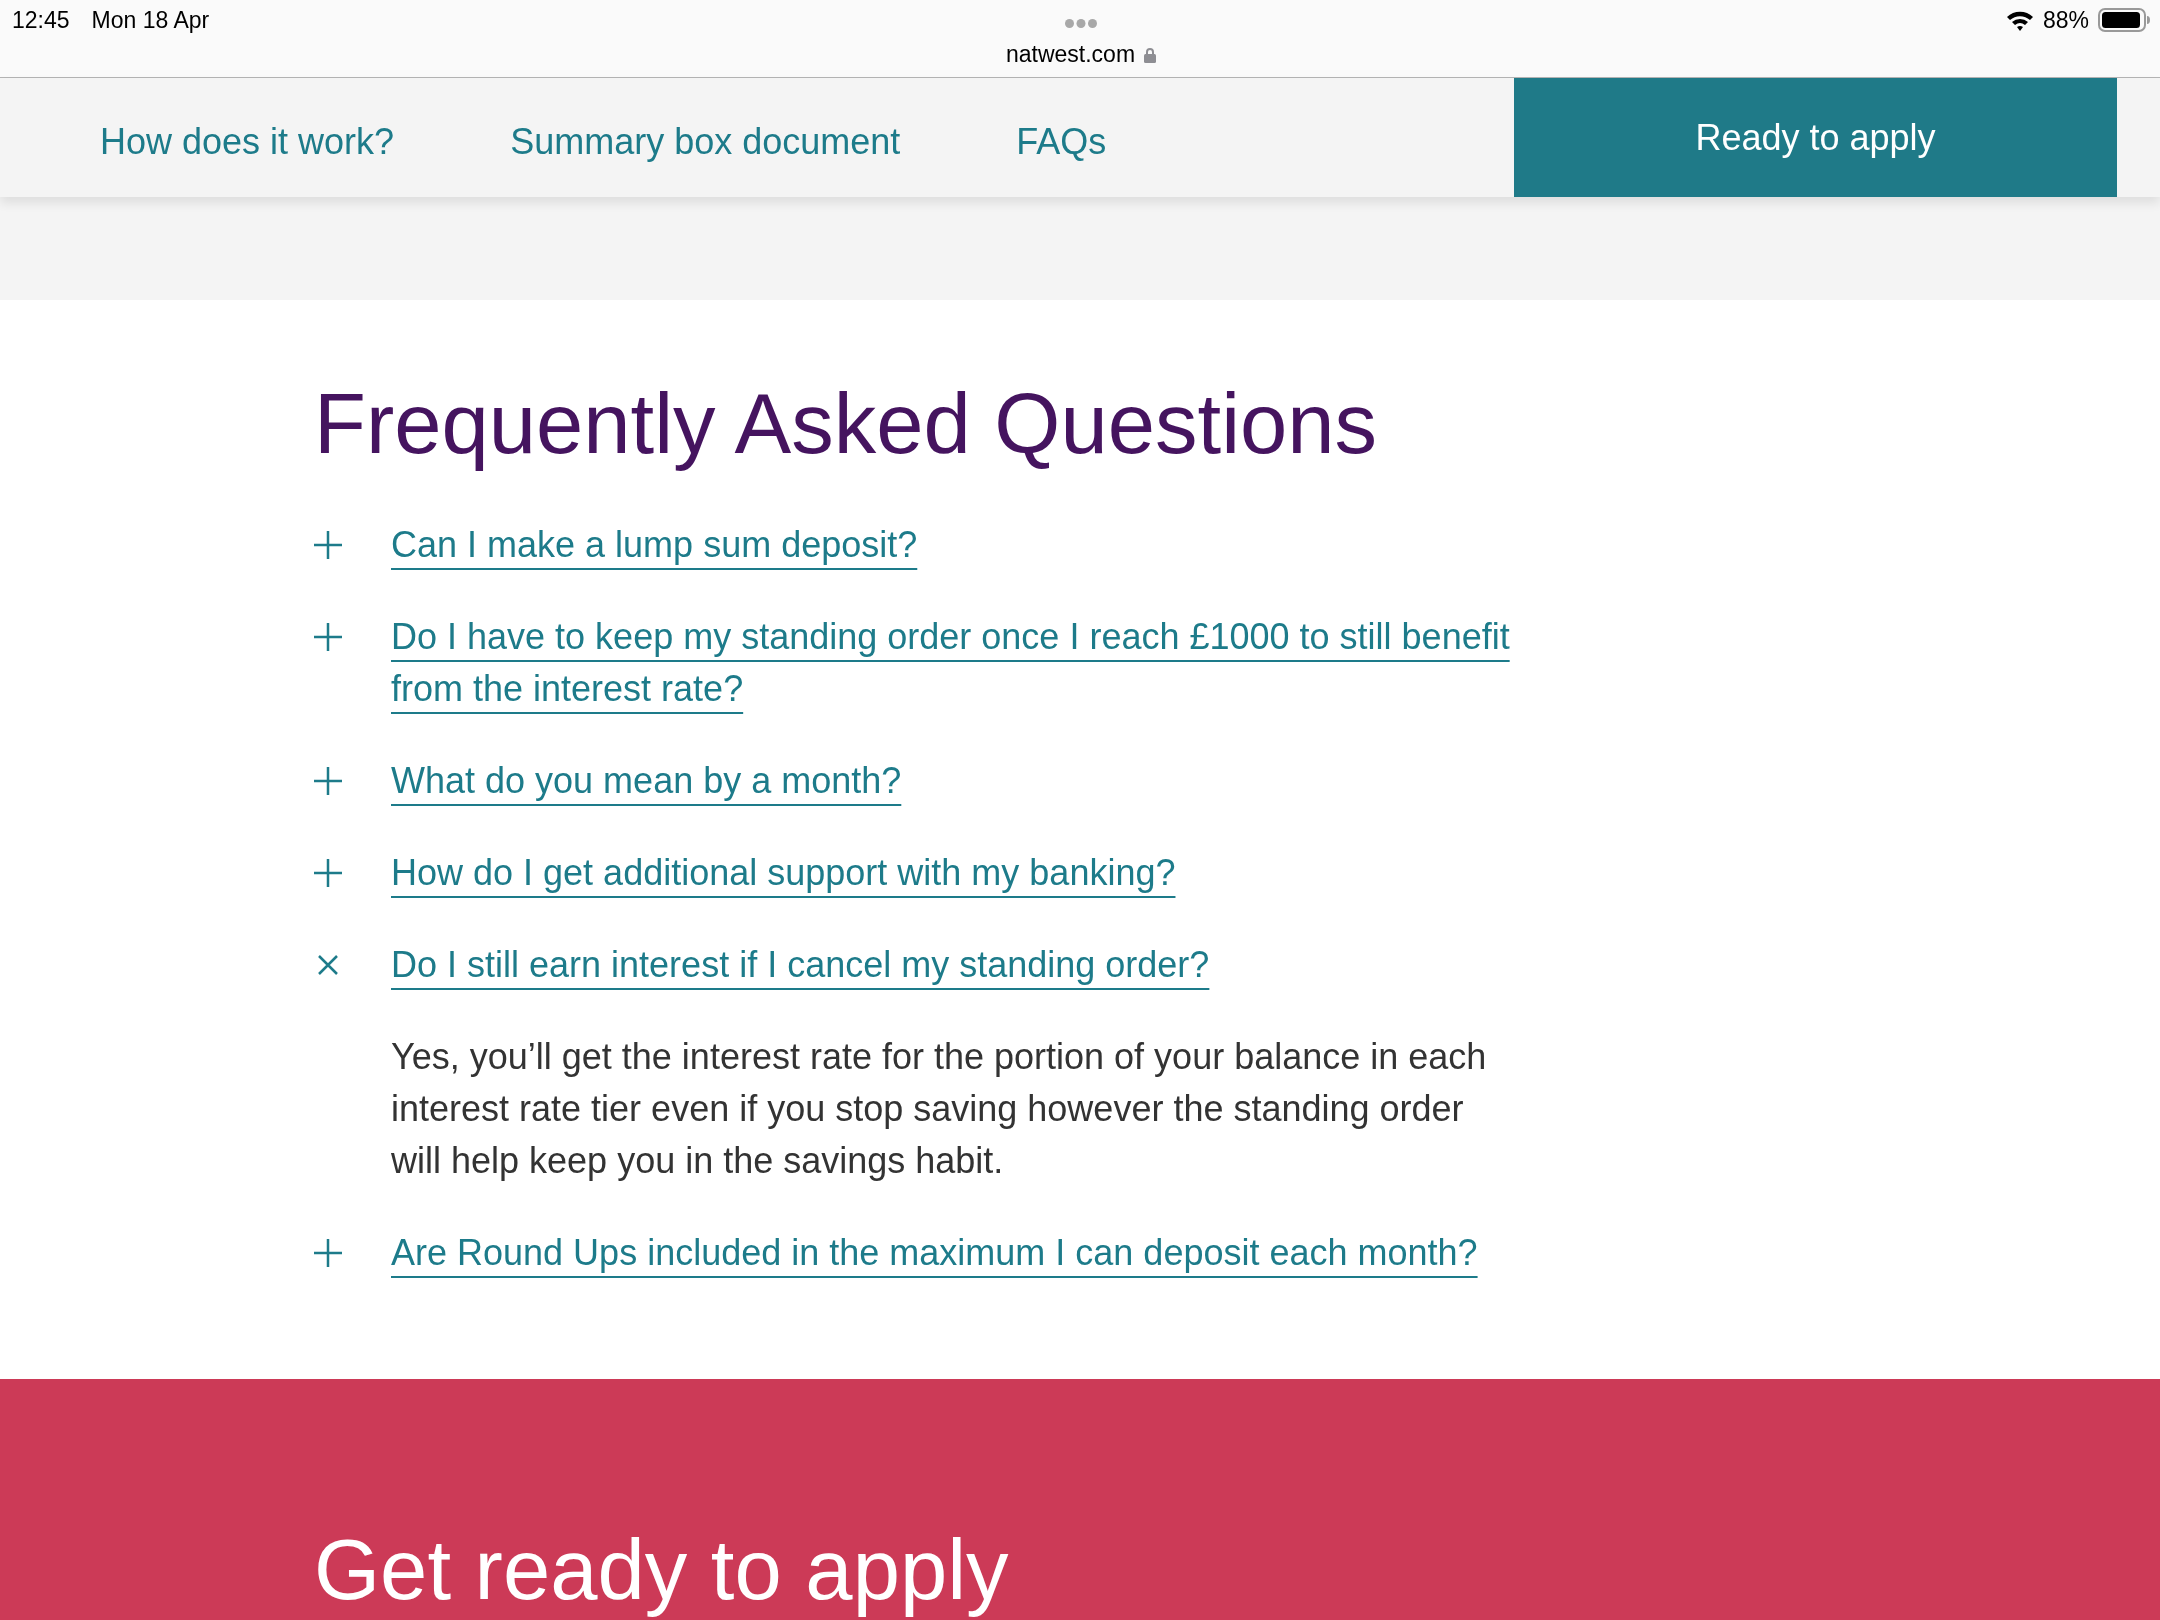 The height and width of the screenshot is (1620, 2160). What do you see at coordinates (705, 141) in the screenshot?
I see `nav-link: Summary box document` at bounding box center [705, 141].